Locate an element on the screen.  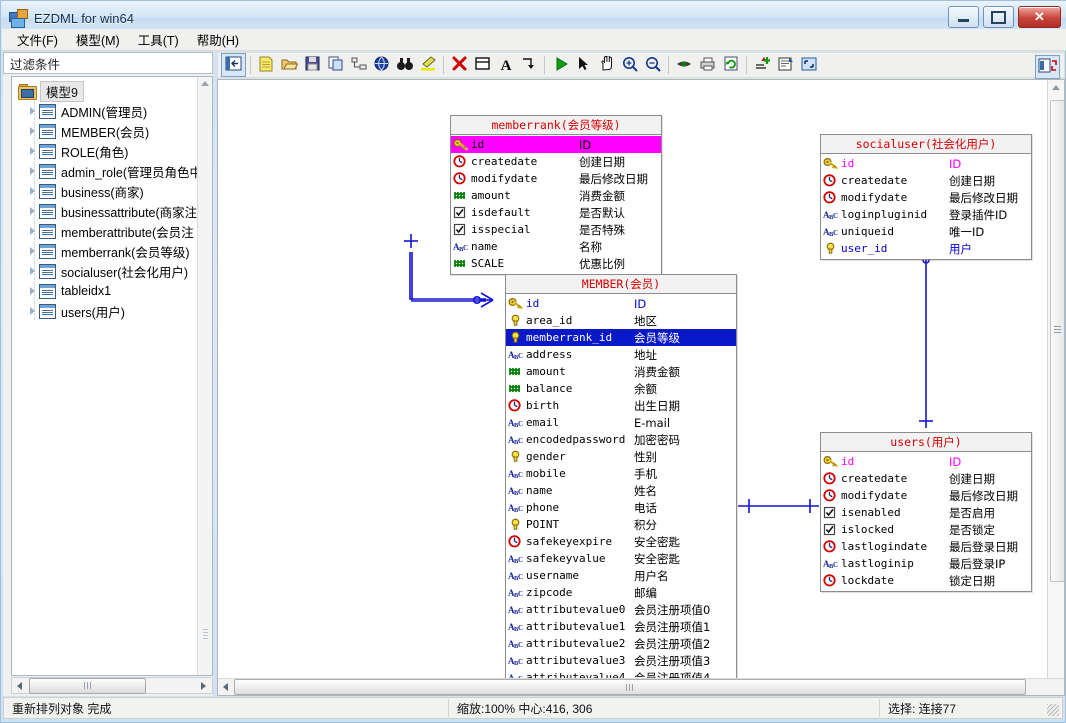
er-column-row: gender 性别 is located at coordinates (621, 456).